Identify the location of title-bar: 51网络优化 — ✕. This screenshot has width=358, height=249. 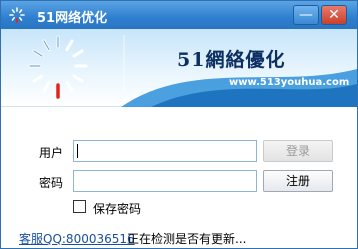
(179, 15).